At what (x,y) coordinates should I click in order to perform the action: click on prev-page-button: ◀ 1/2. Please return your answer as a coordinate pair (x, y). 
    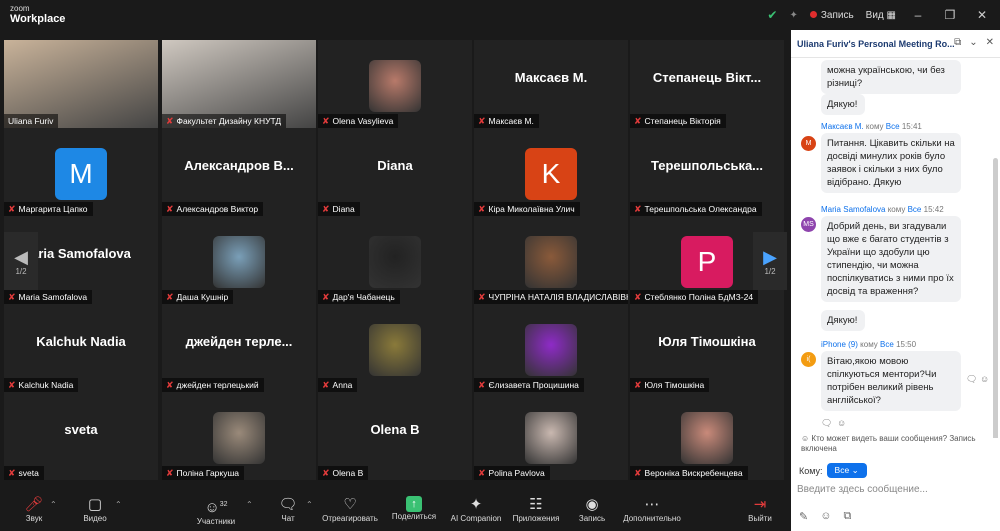
    Looking at the image, I should click on (21, 261).